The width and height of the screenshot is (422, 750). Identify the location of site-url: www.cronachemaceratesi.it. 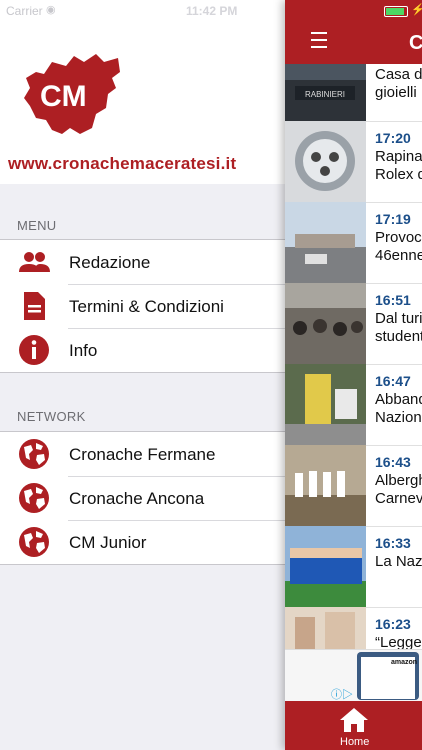
(122, 164).